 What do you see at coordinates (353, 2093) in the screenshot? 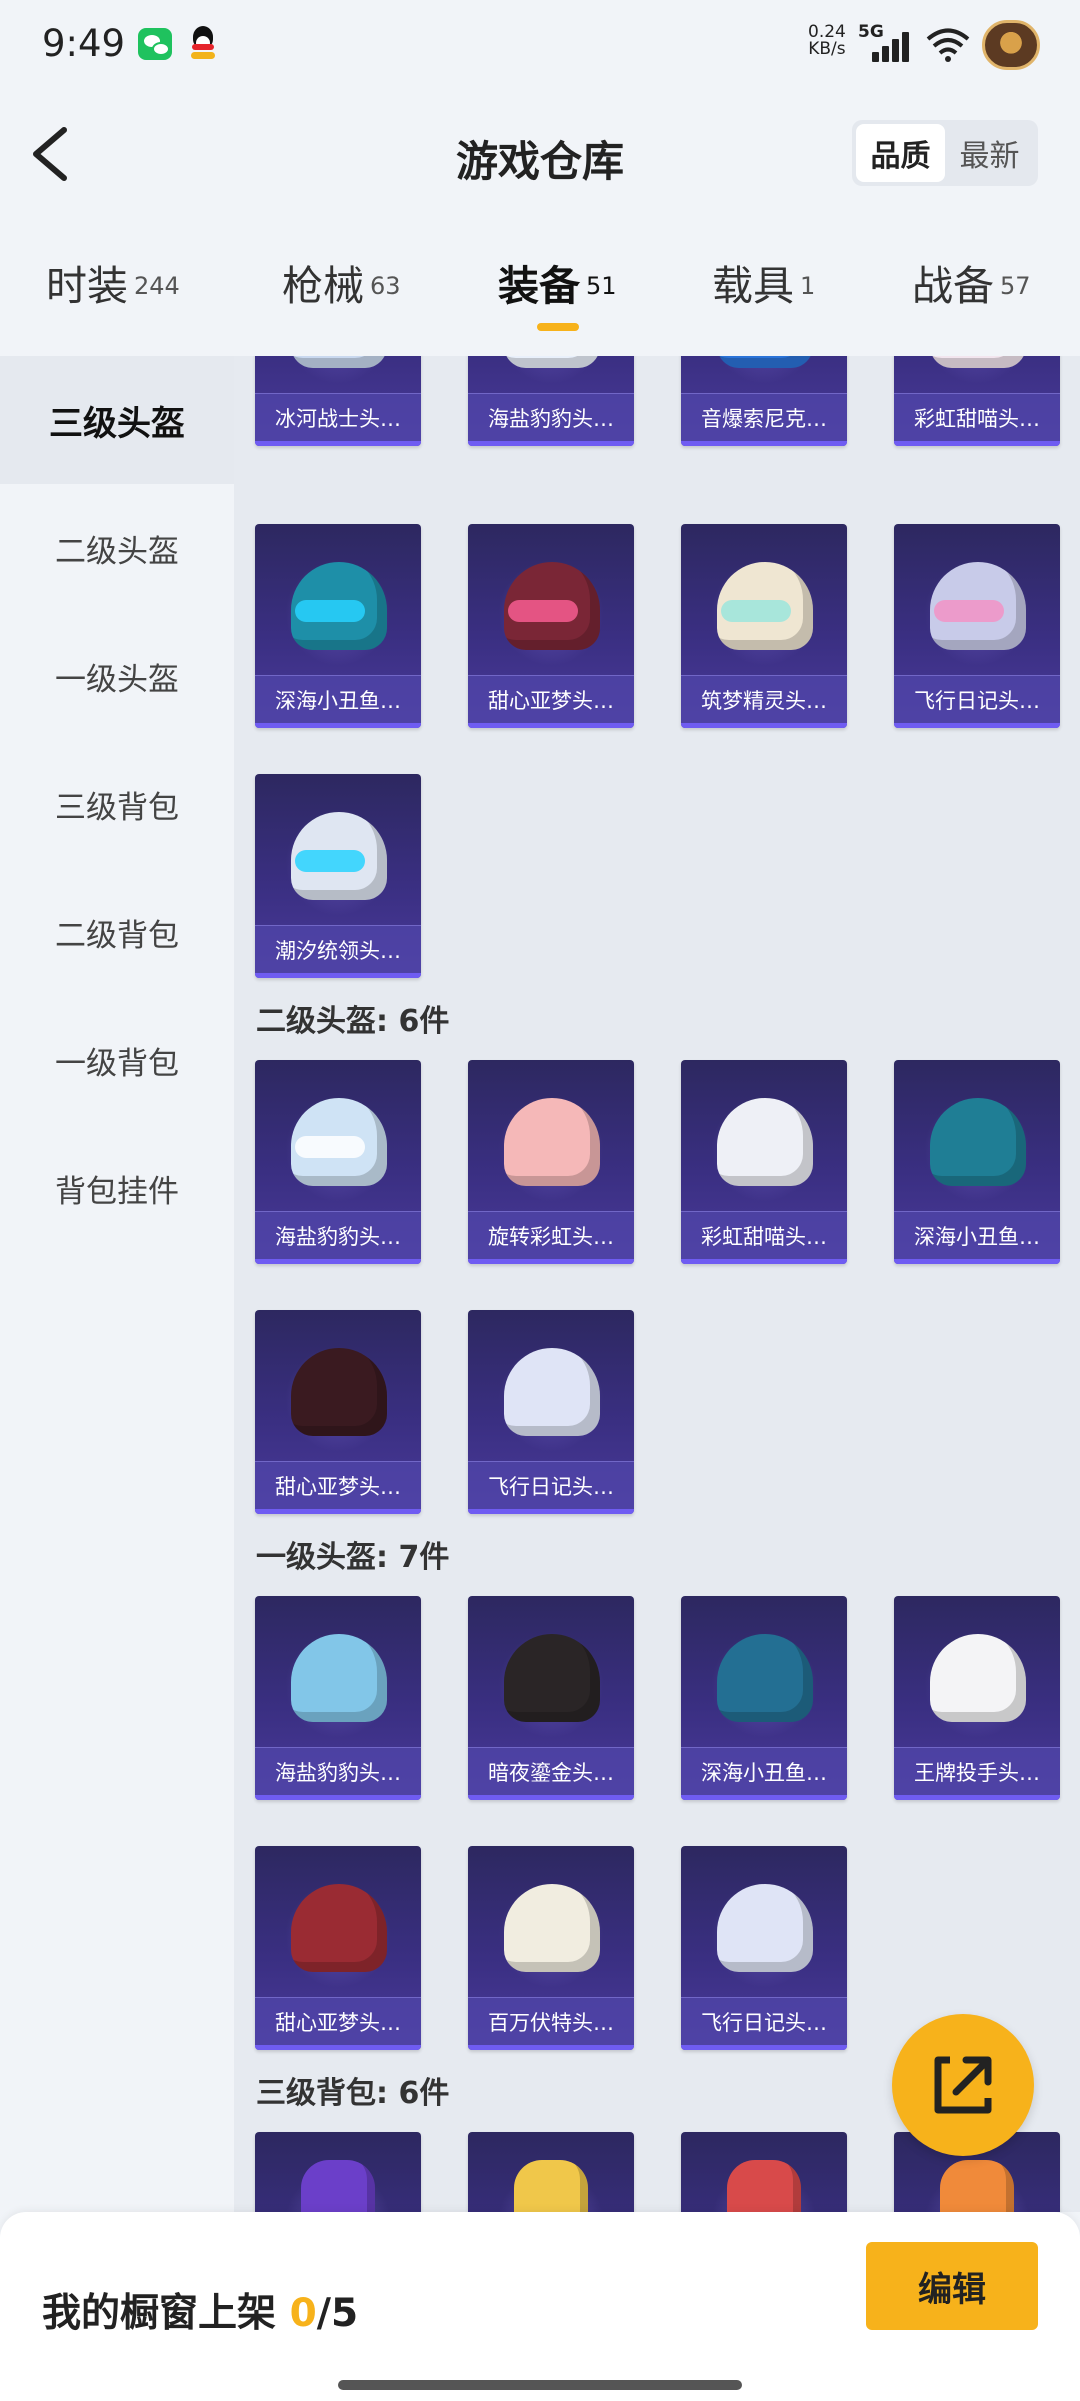
I see `section-title-level3-backpack: 三级背包: 6件` at bounding box center [353, 2093].